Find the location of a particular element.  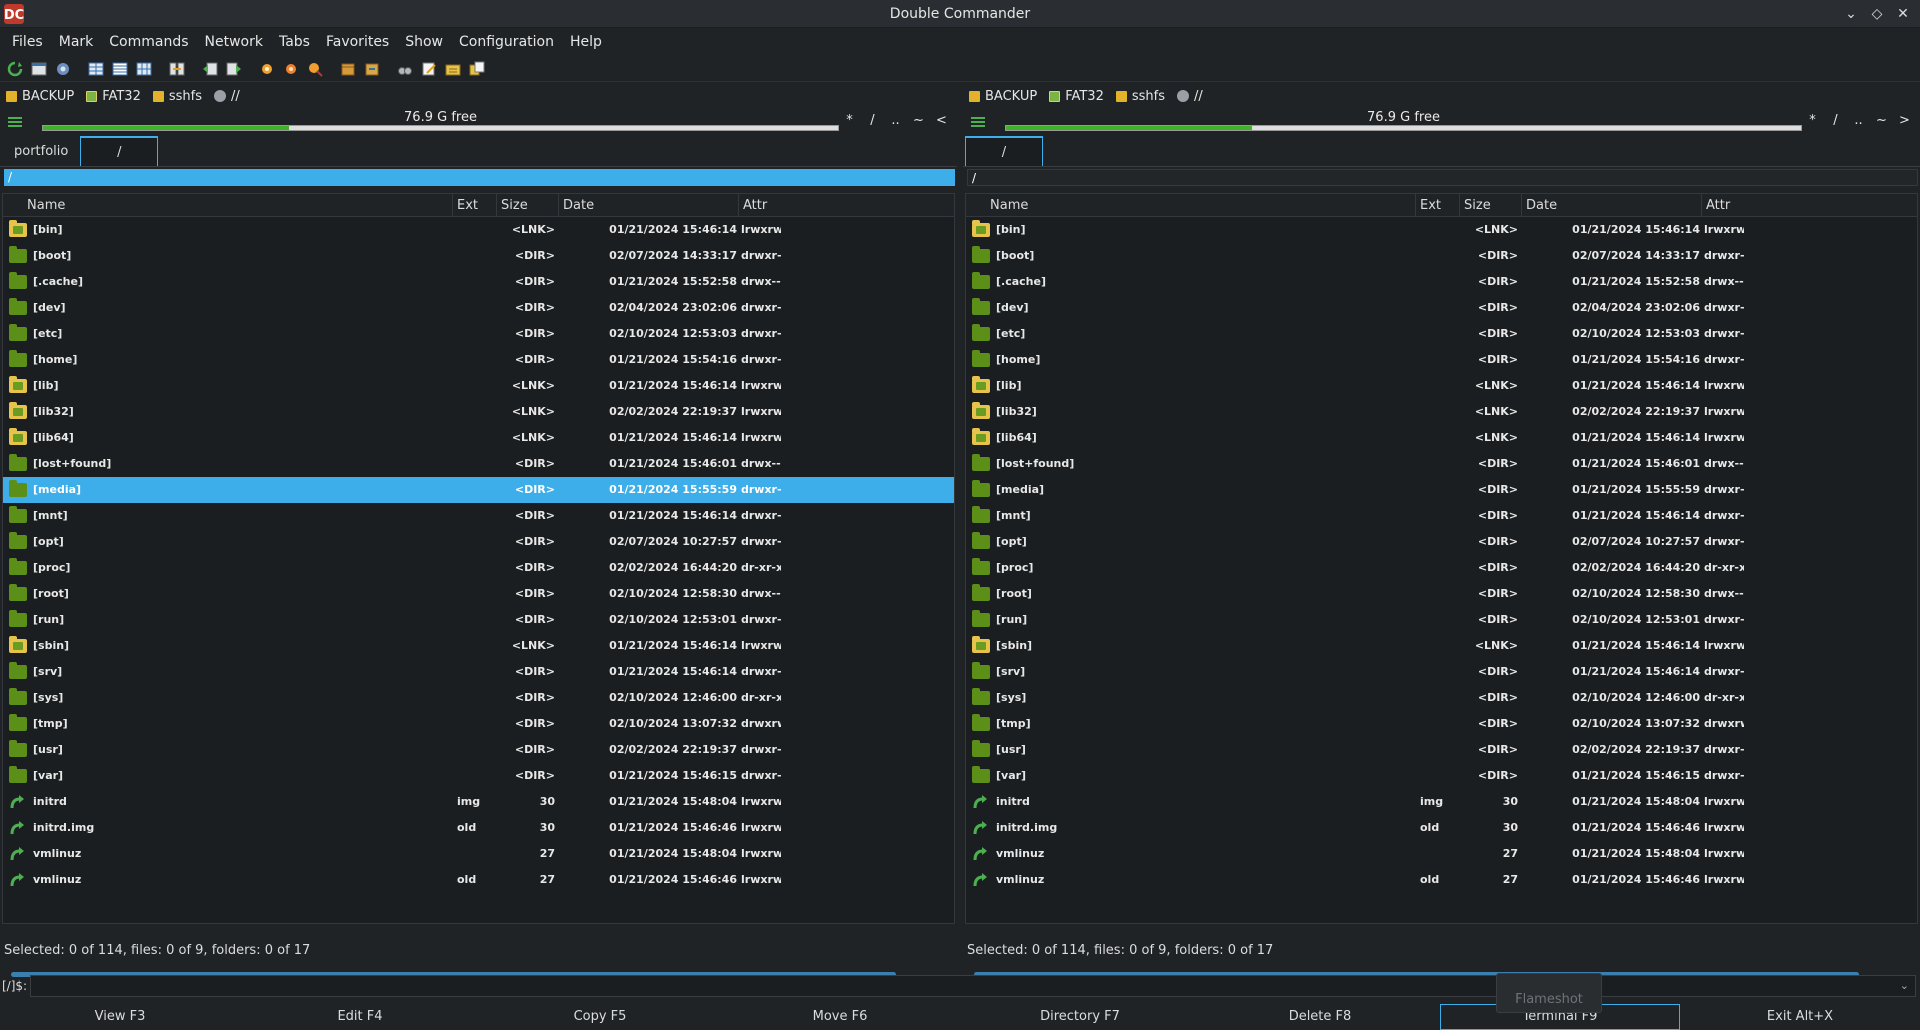

file-row: [boot] <DIR> 02/07/2024 14:33:17 drwxr-x is located at coordinates (1441, 256).